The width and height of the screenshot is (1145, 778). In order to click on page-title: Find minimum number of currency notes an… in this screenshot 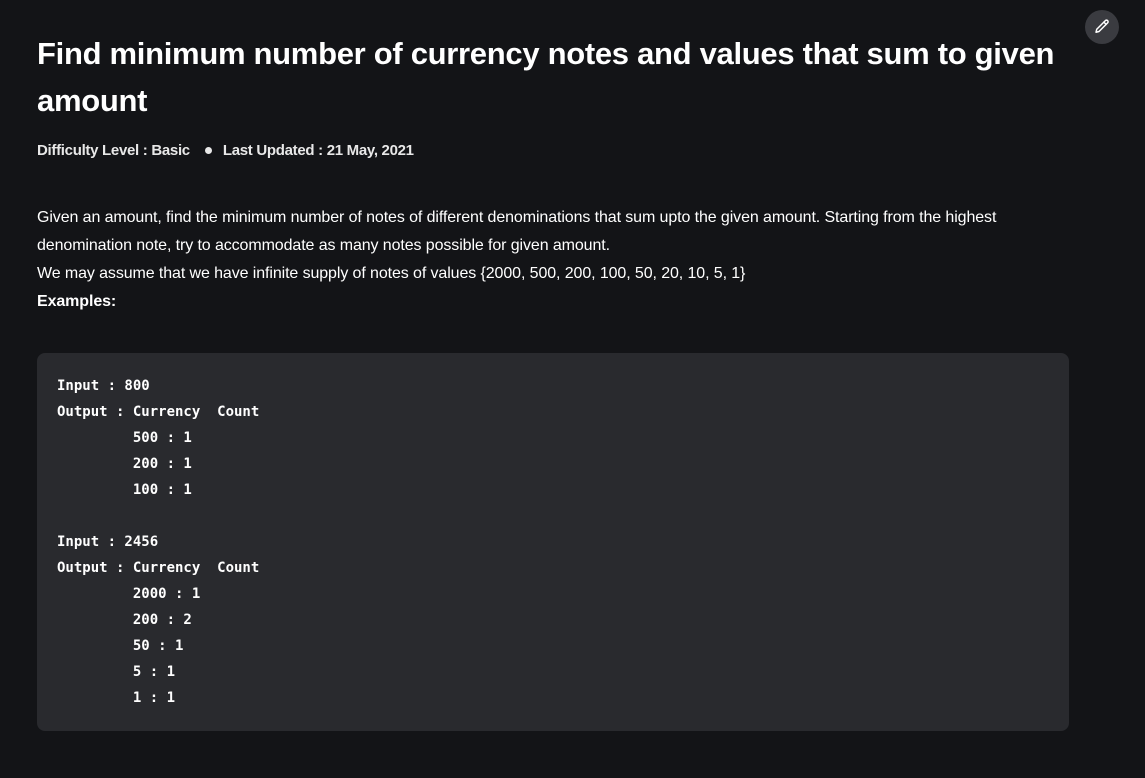, I will do `click(546, 77)`.